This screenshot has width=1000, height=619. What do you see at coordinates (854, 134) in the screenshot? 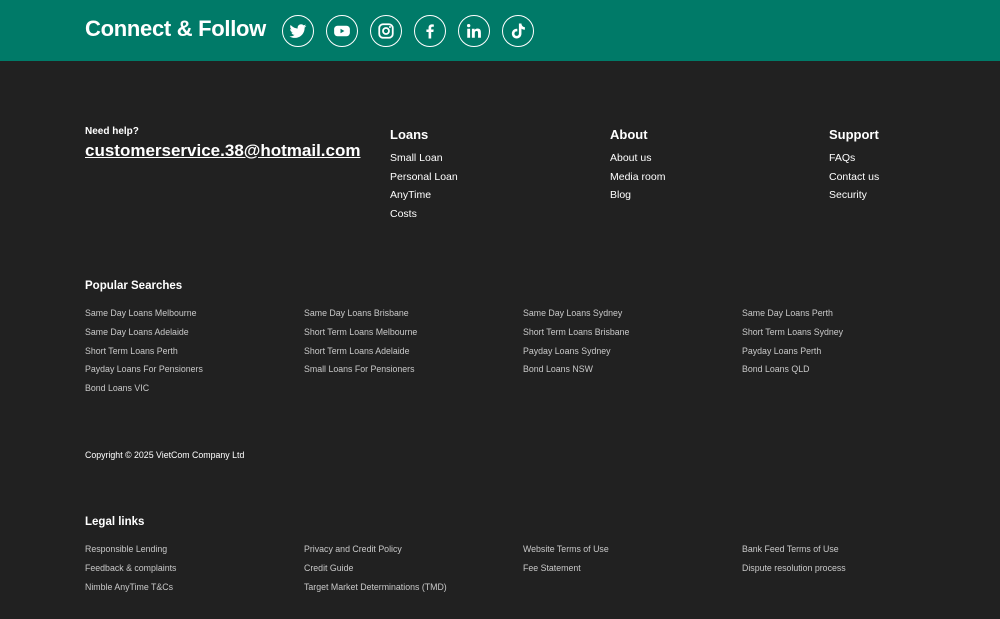
I see `support-heading: Support` at bounding box center [854, 134].